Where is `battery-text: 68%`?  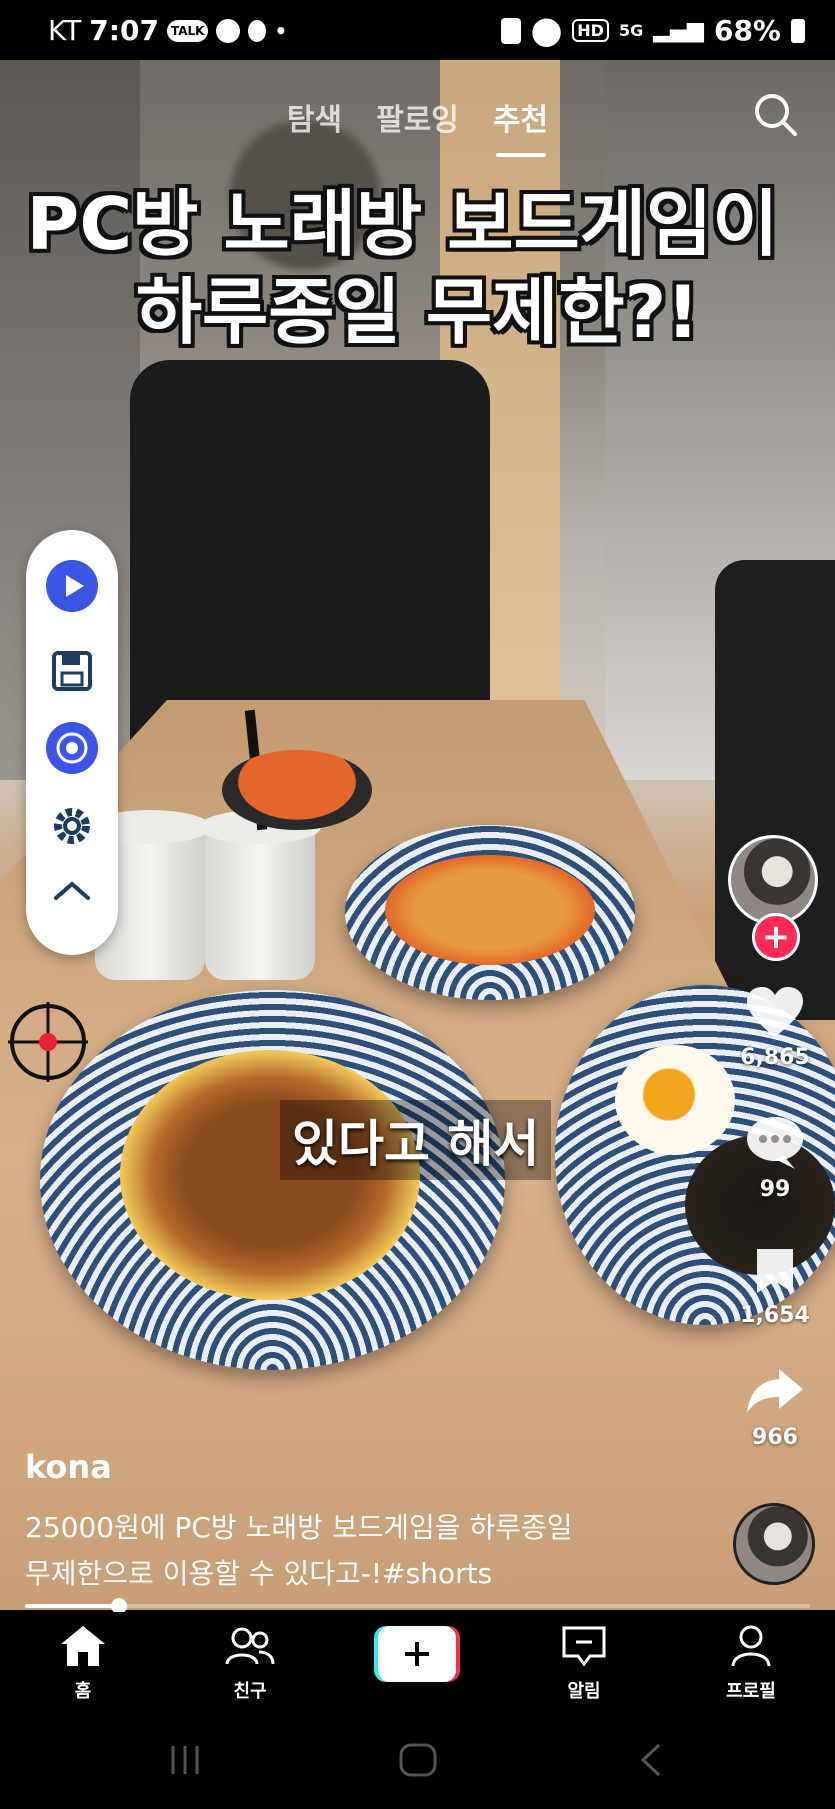 battery-text: 68% is located at coordinates (747, 30).